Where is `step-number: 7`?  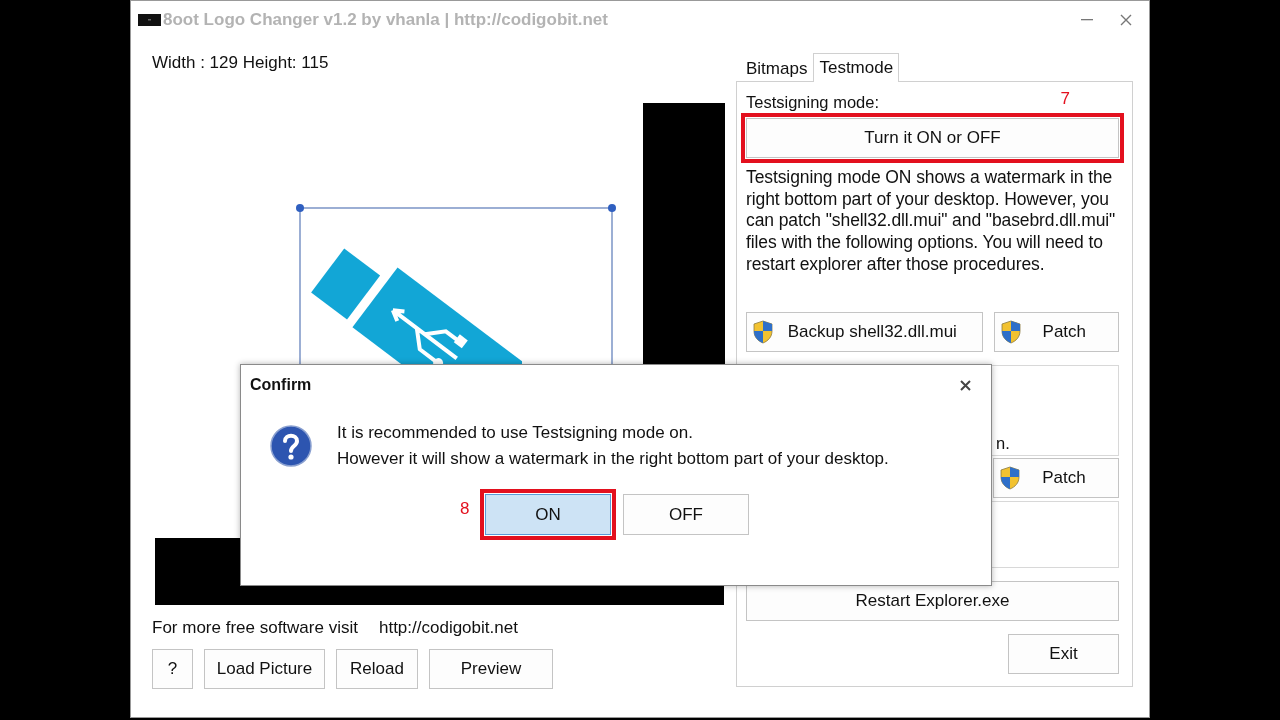
step-number: 7 is located at coordinates (1065, 99).